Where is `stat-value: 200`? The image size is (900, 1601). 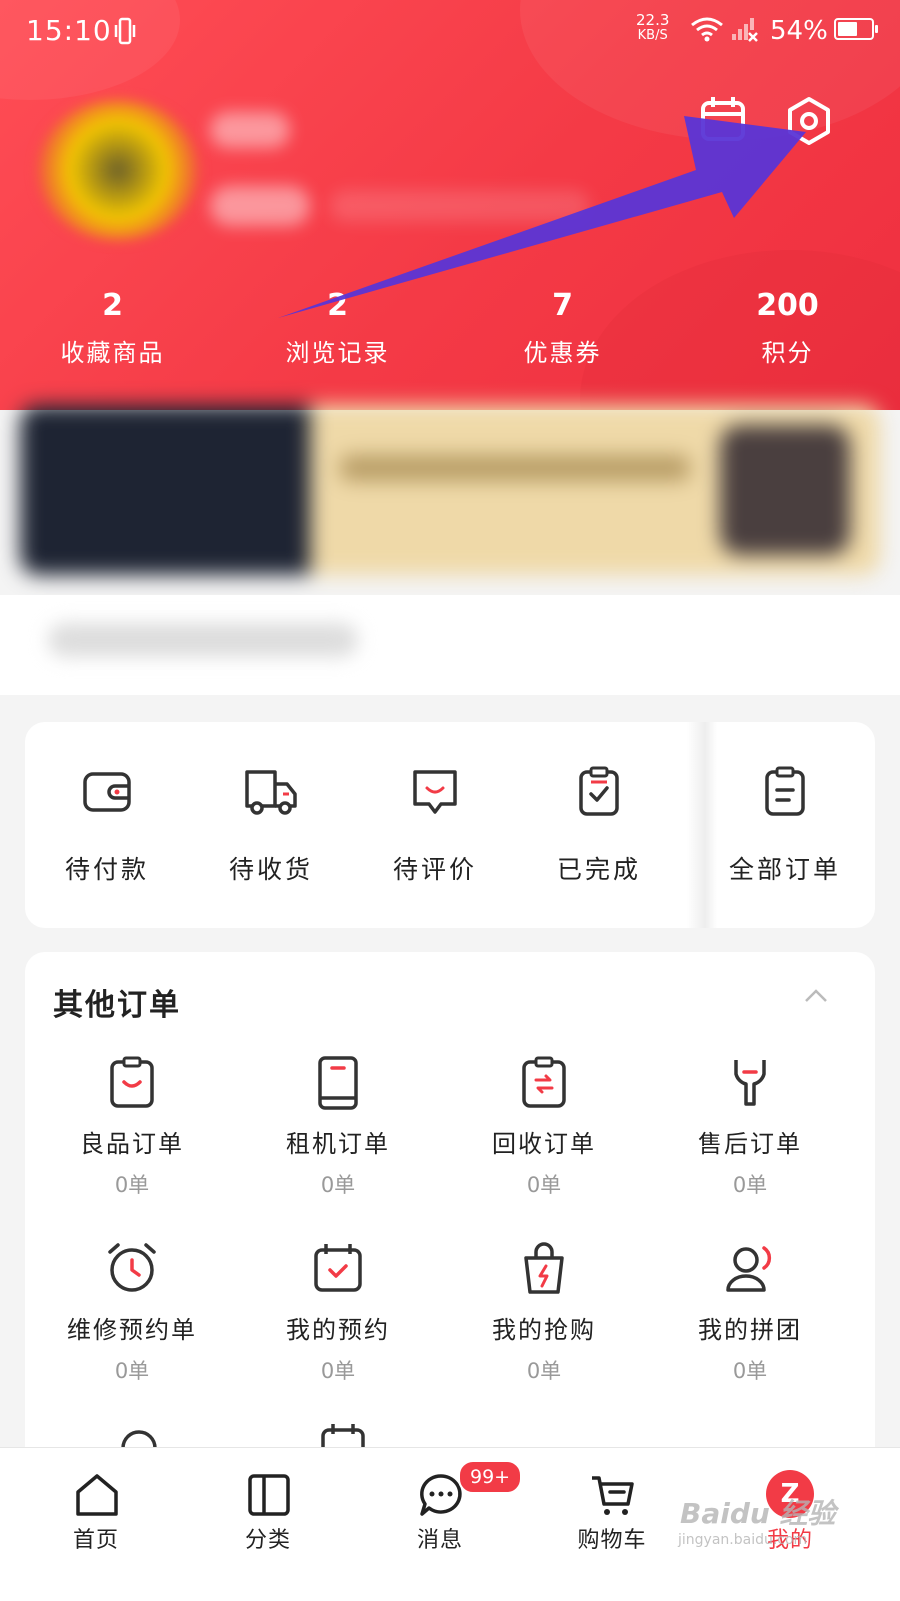 stat-value: 200 is located at coordinates (787, 305).